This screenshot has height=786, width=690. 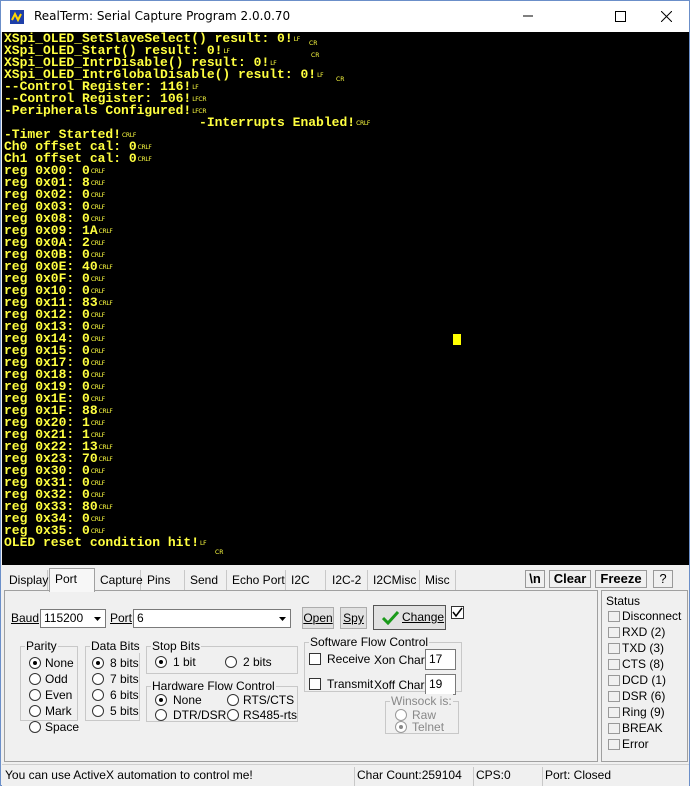 What do you see at coordinates (73, 618) in the screenshot?
I see `baud-select: 115200` at bounding box center [73, 618].